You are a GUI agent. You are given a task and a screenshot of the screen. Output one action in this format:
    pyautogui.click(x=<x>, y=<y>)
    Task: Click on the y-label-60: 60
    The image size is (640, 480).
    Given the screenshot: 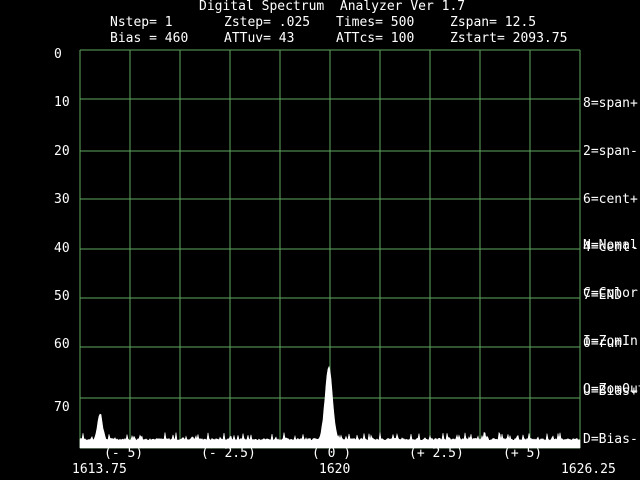 What is the action you would take?
    pyautogui.click(x=62, y=344)
    